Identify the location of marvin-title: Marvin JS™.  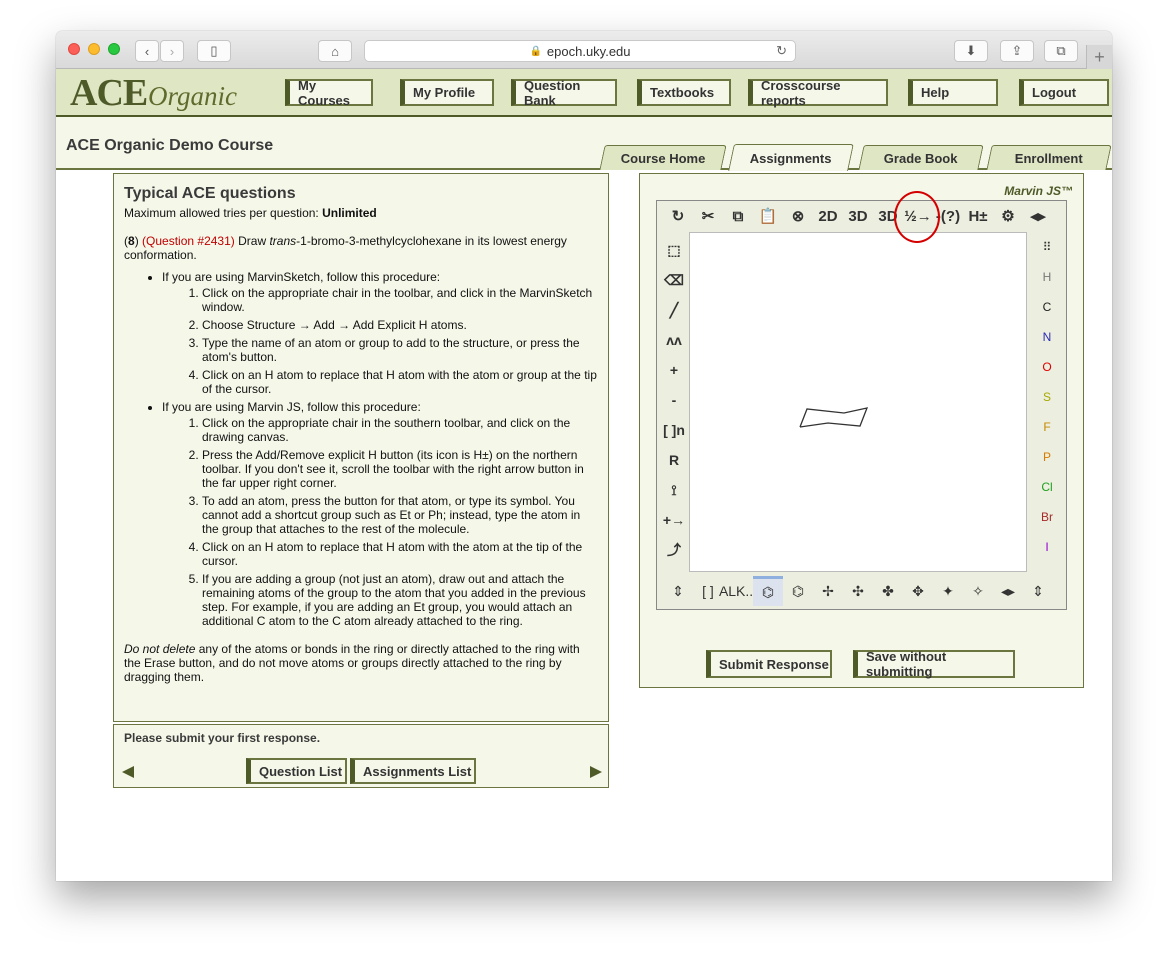
(1038, 191).